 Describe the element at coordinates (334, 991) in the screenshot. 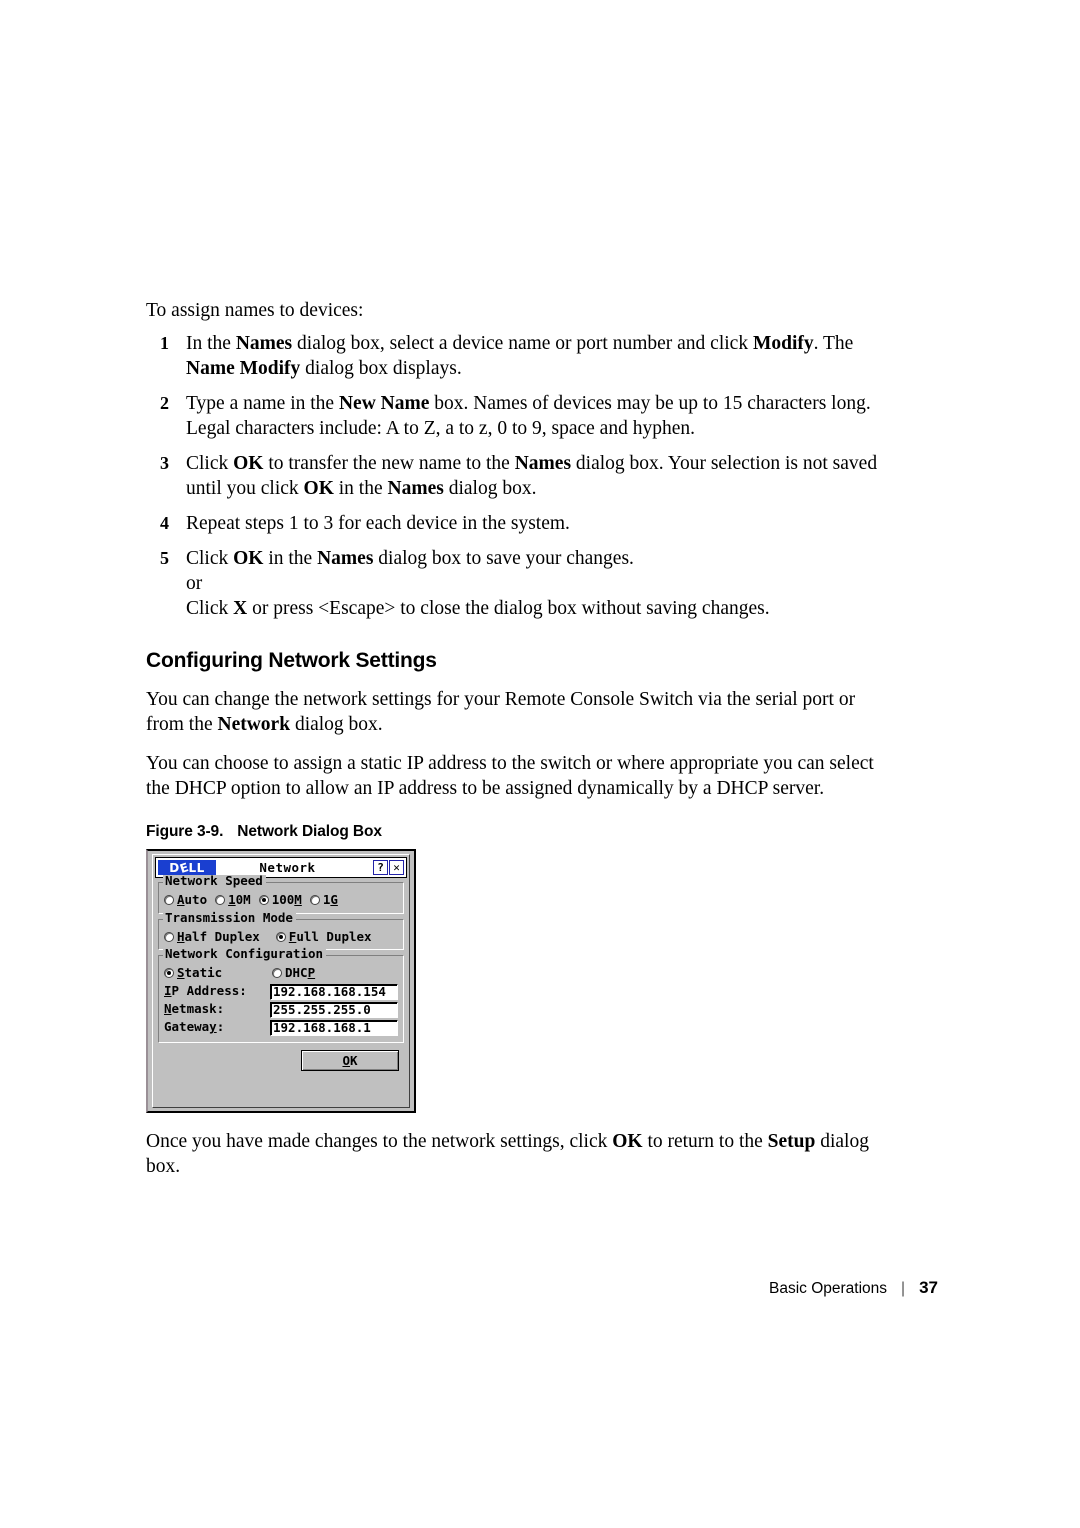

I see `input-ip-address: 192.168.168.154` at that location.